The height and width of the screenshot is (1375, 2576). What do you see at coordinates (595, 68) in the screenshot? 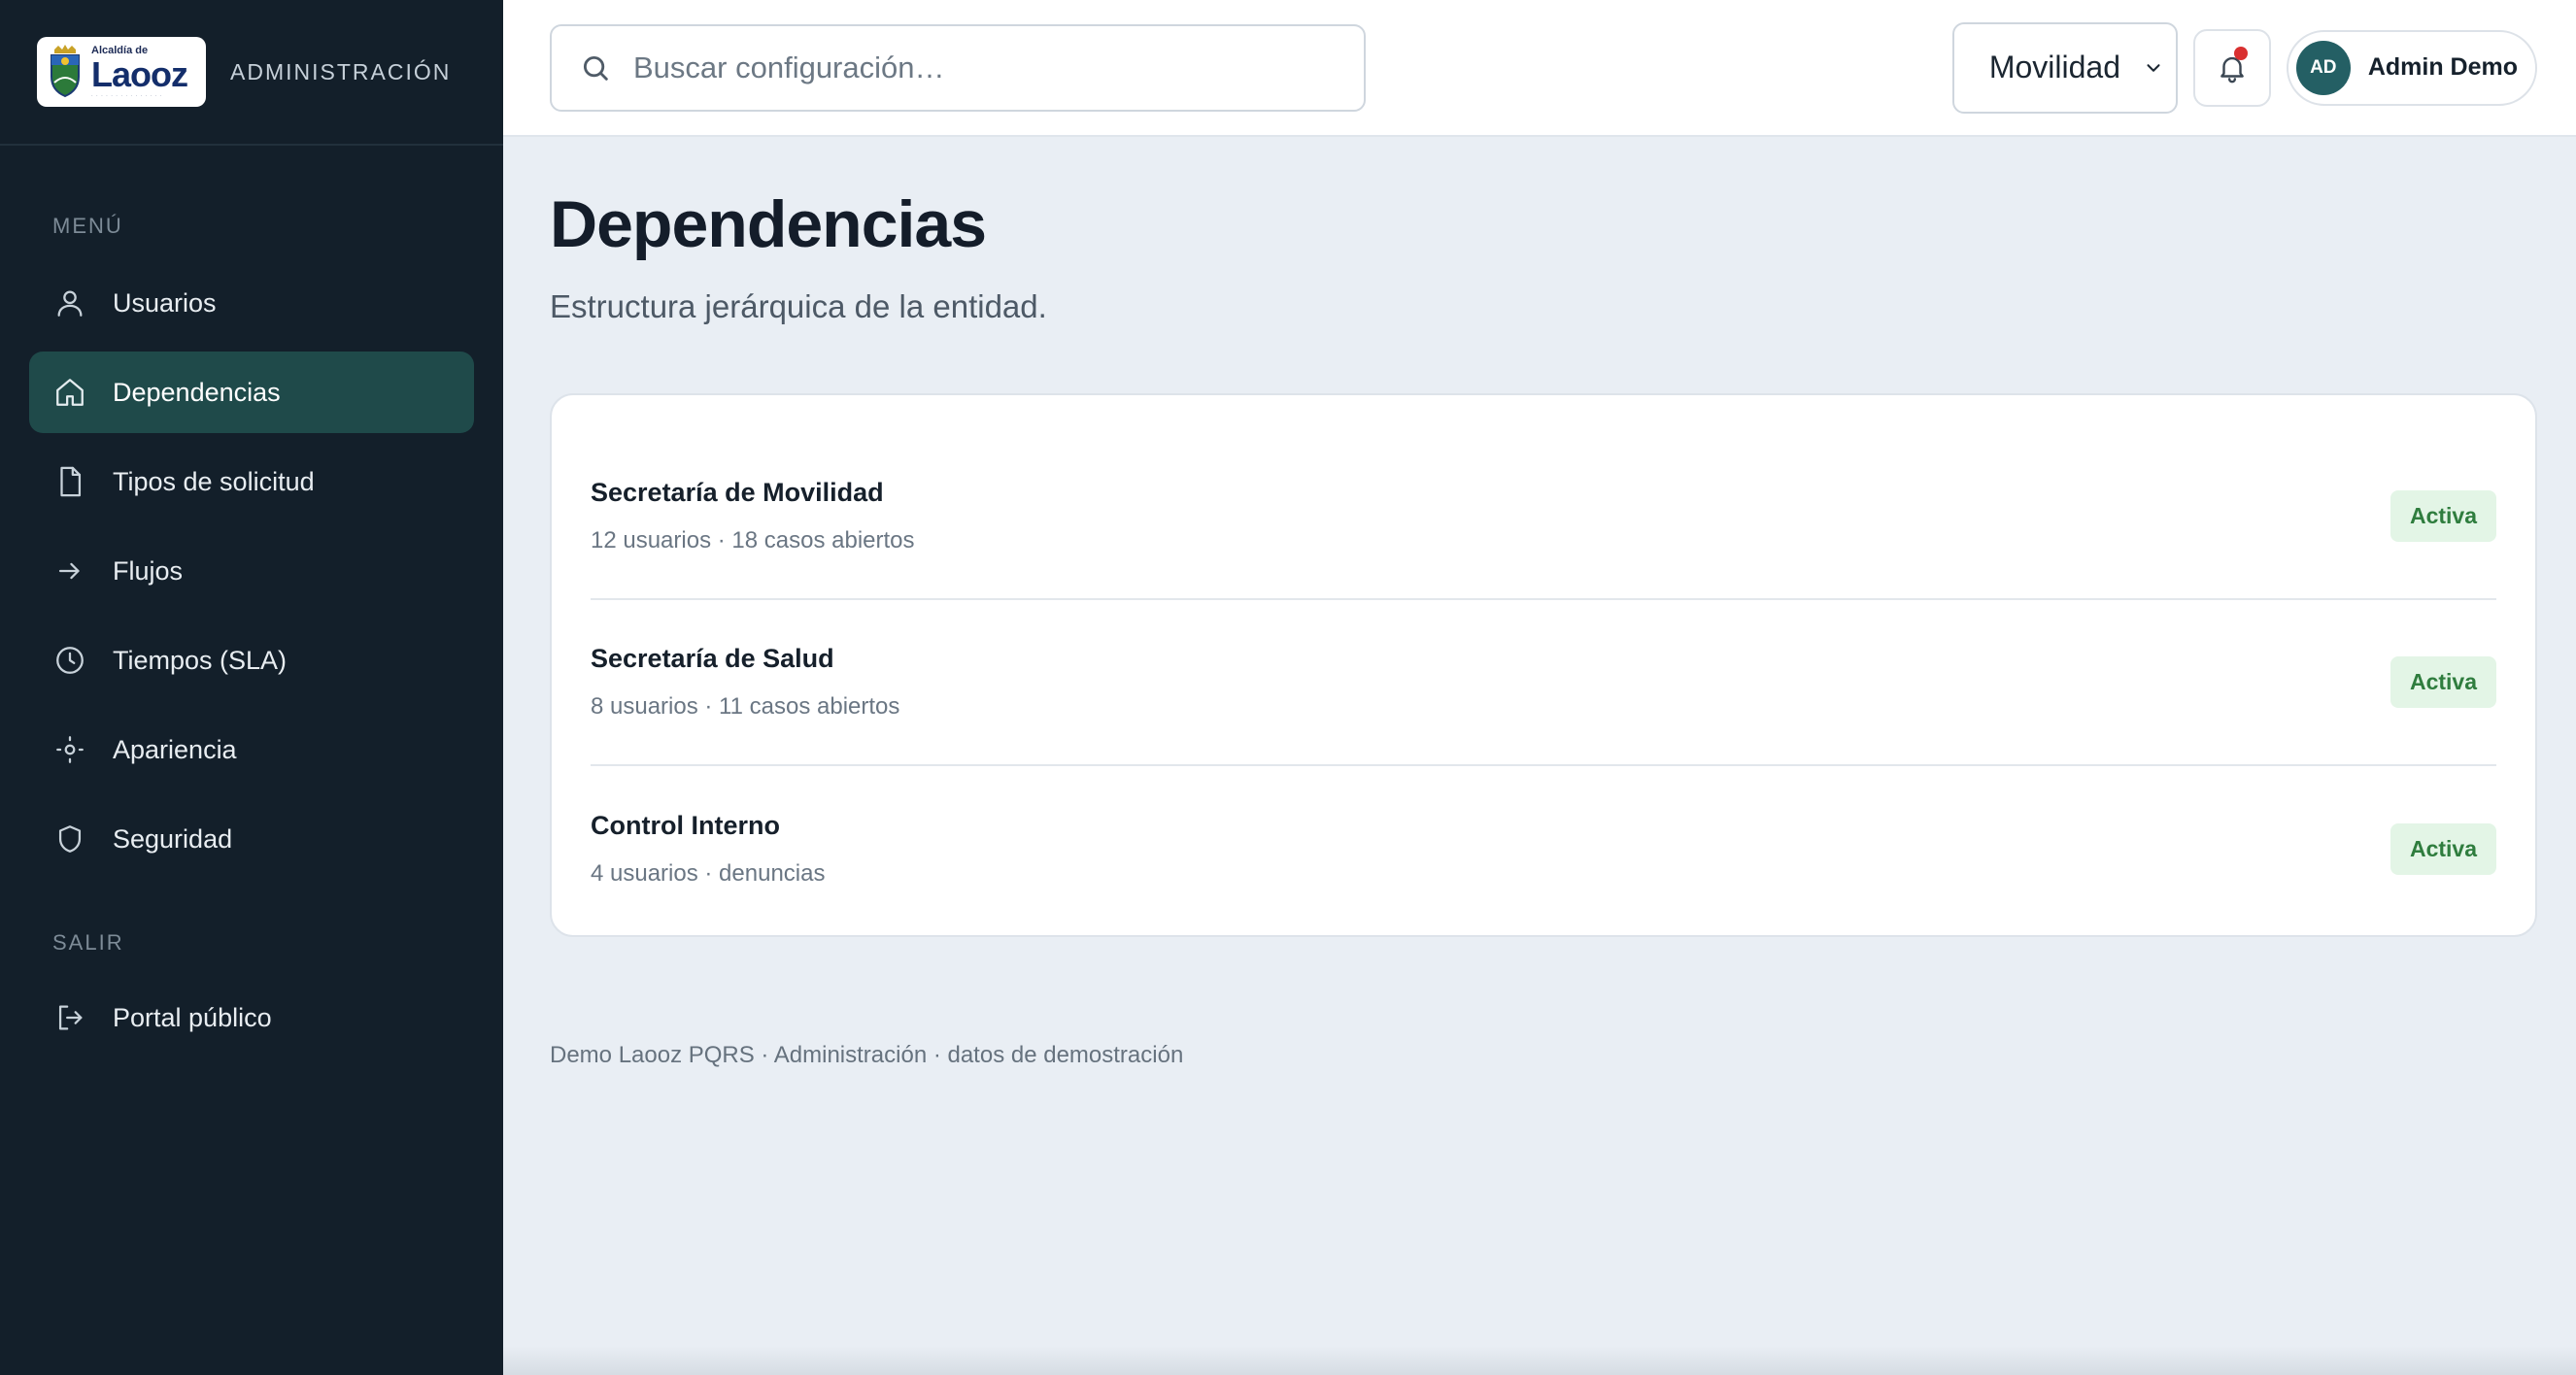
I see `search-icon` at bounding box center [595, 68].